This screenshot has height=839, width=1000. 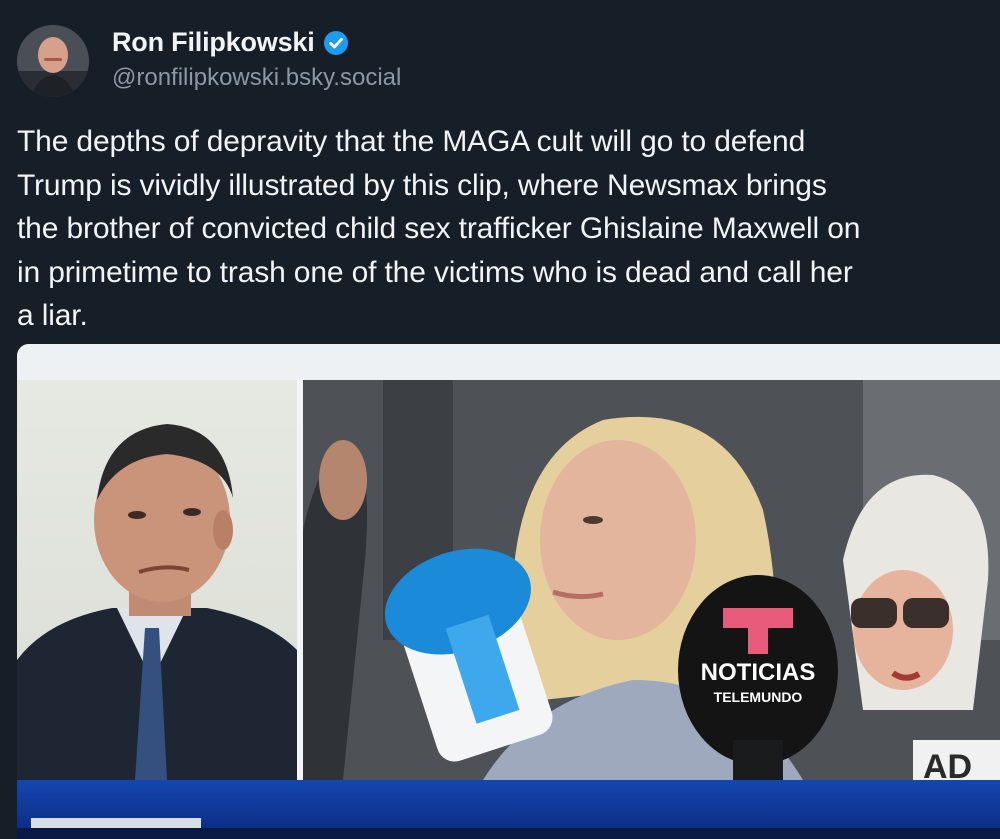 I want to click on video-left-panel, so click(x=157, y=580).